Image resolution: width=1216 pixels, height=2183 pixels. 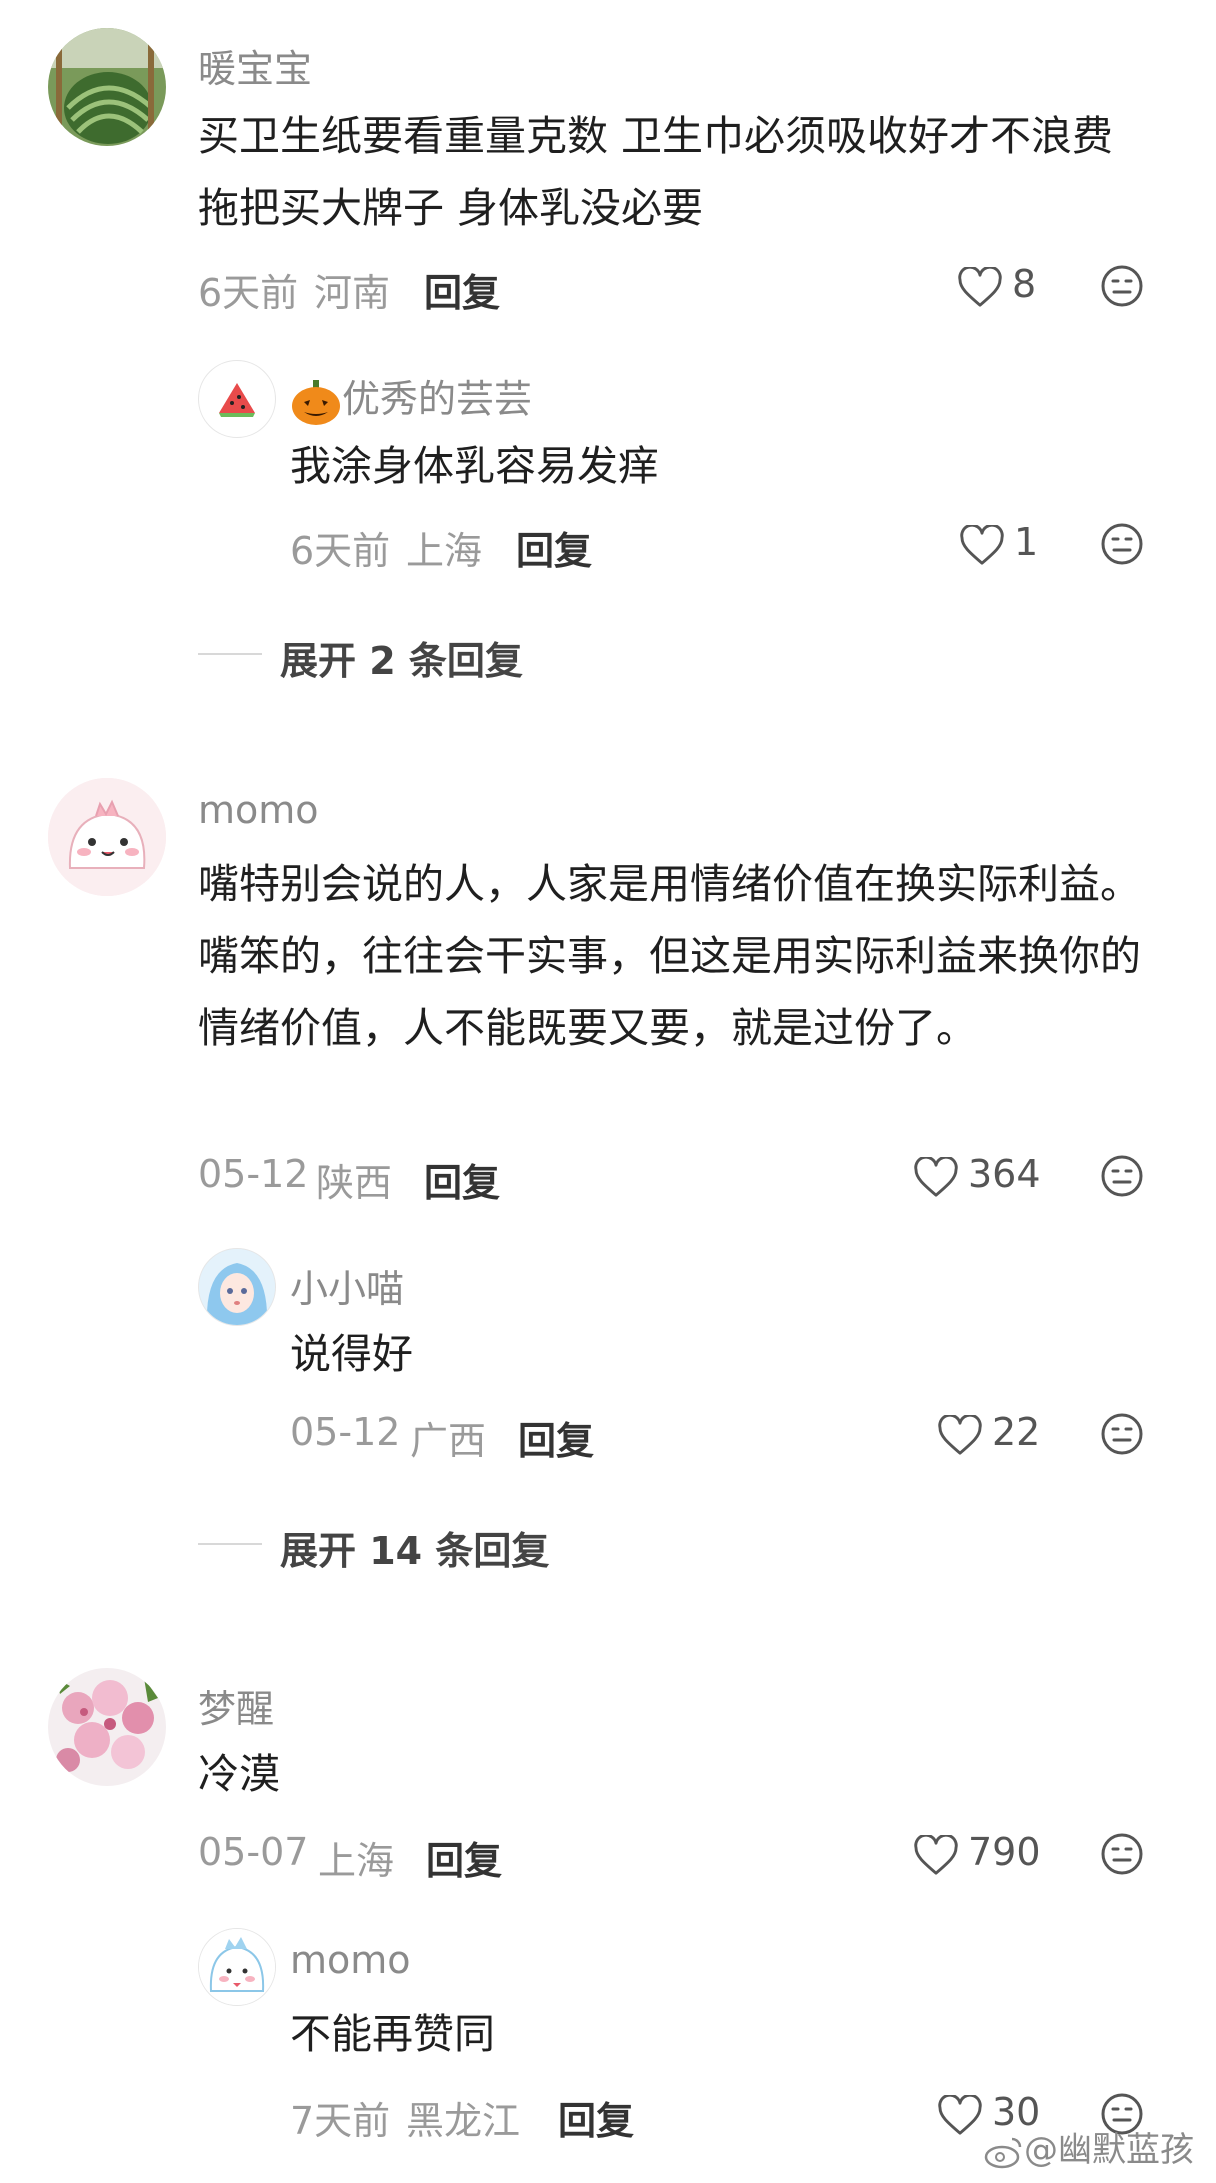 I want to click on like-button: 22, so click(x=989, y=1432).